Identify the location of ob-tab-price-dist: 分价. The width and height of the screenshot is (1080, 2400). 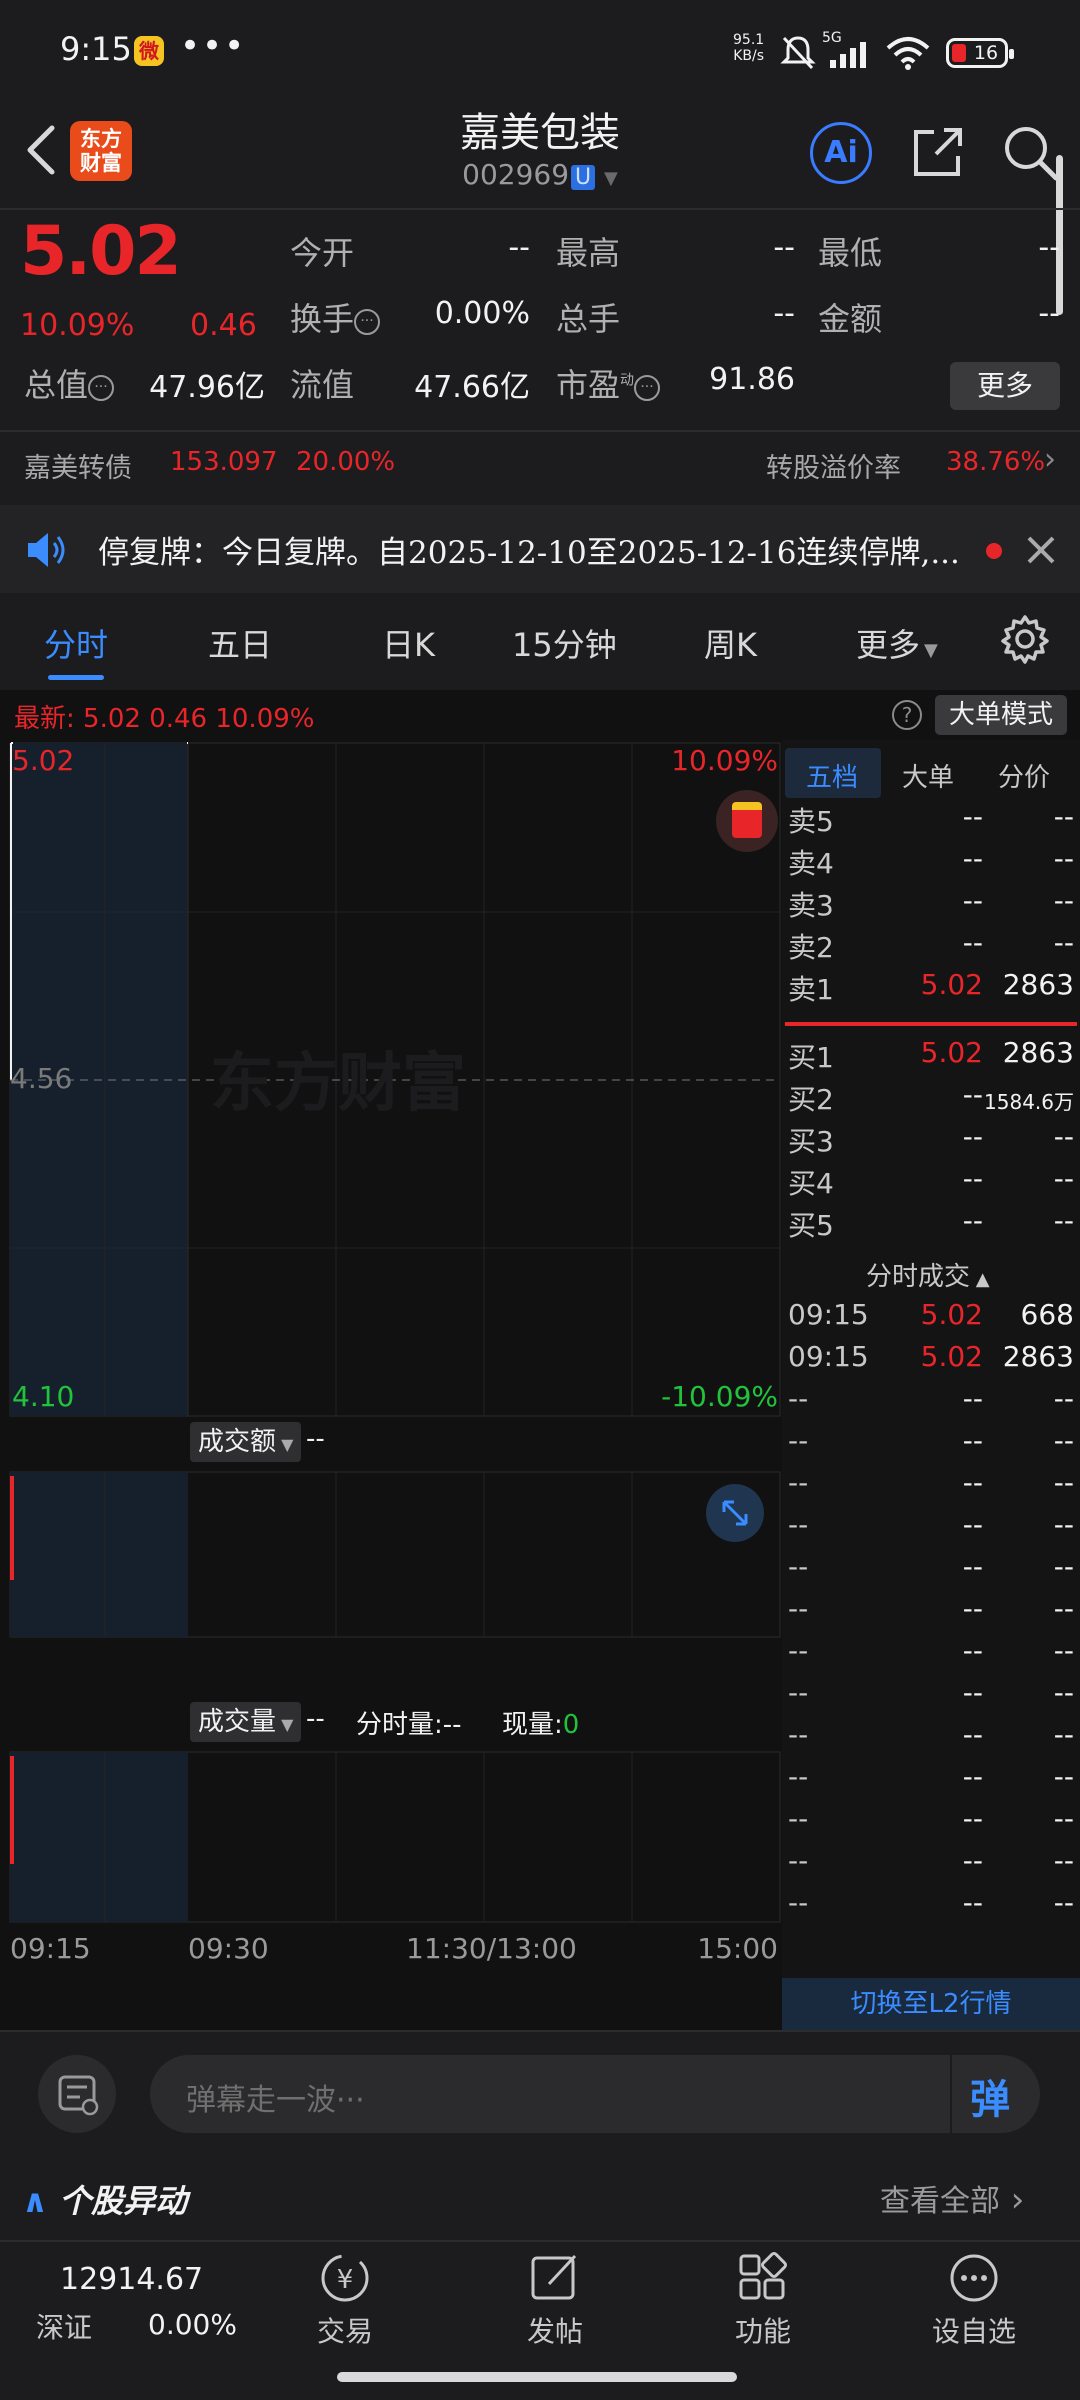
(1024, 775).